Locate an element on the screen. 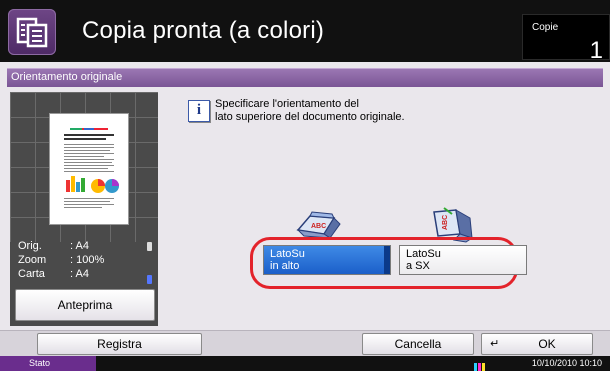 This screenshot has height=371, width=610. info-row-paper: Carta : A4 is located at coordinates (53, 274).